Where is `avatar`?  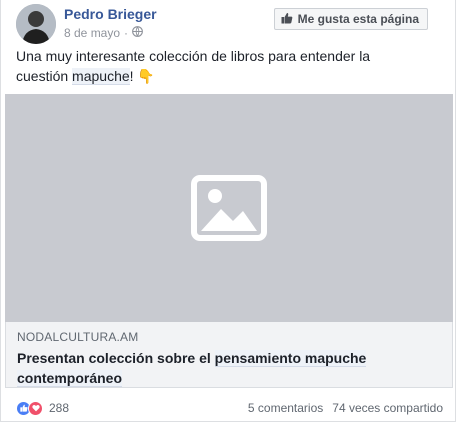 avatar is located at coordinates (36, 24).